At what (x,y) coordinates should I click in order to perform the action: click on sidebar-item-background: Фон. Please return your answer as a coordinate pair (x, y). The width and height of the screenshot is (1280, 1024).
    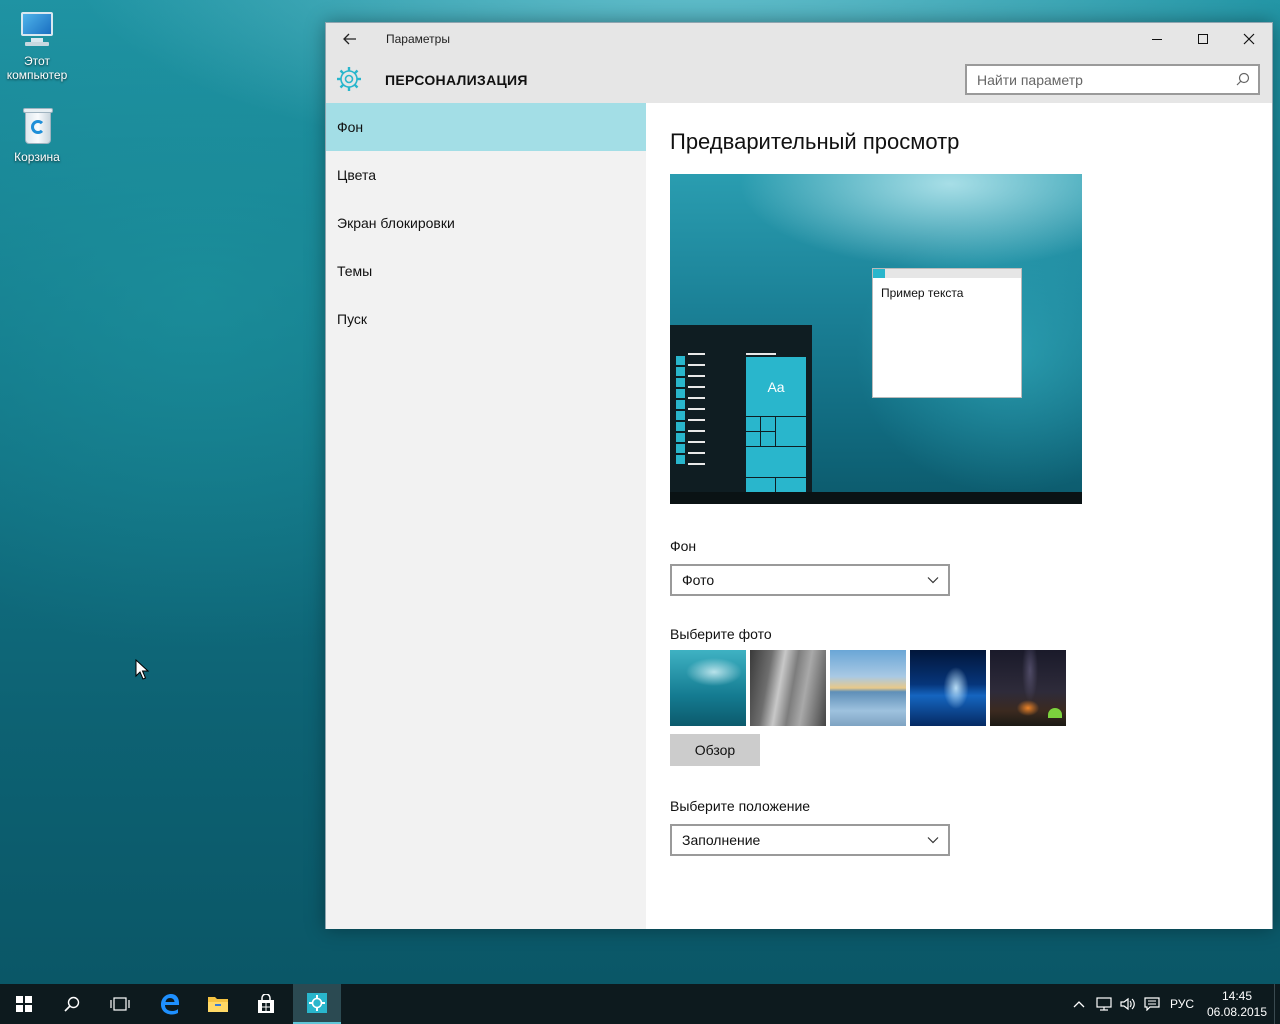
    Looking at the image, I should click on (486, 127).